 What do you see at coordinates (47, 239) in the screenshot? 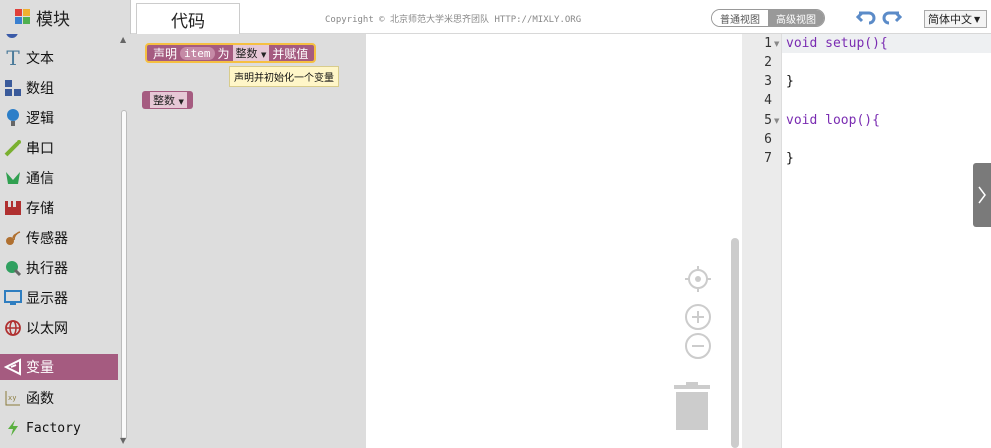
I see `category-label: 传感器` at bounding box center [47, 239].